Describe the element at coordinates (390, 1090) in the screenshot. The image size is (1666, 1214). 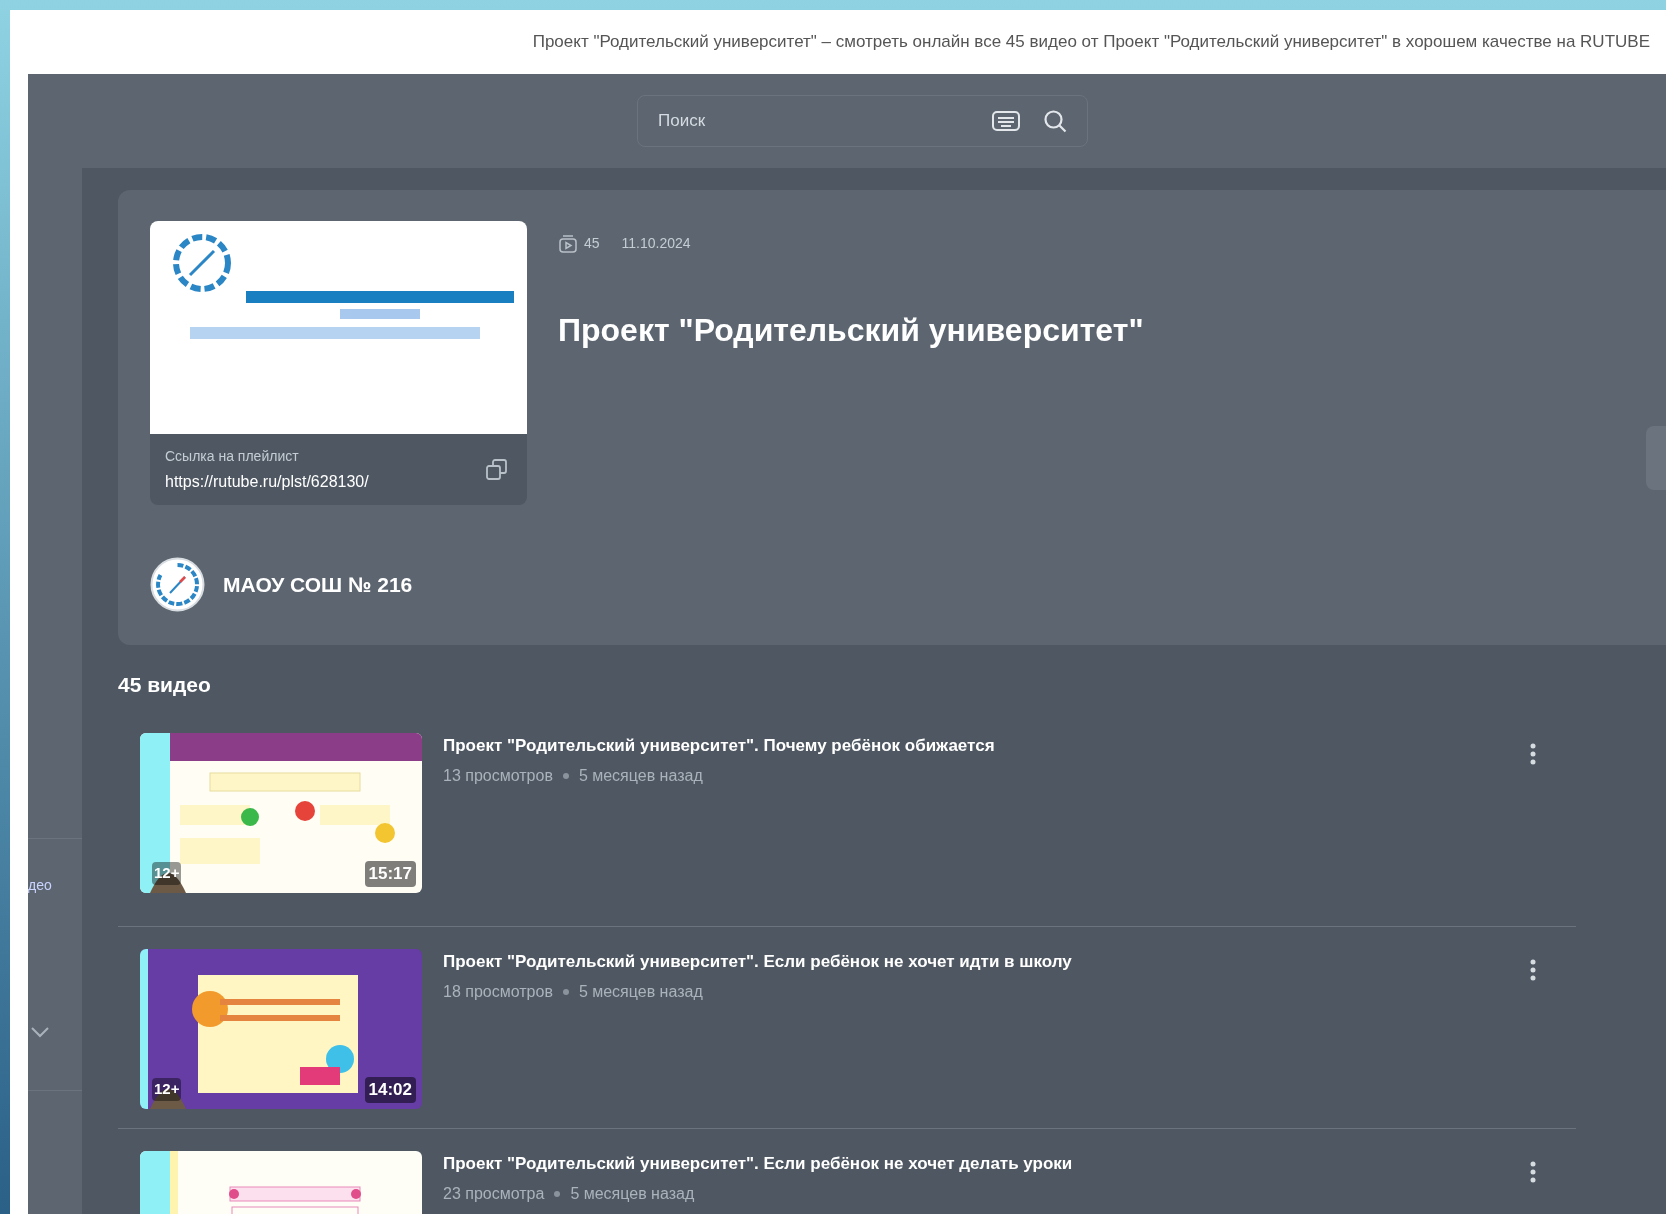
I see `video-duration: 14:02` at that location.